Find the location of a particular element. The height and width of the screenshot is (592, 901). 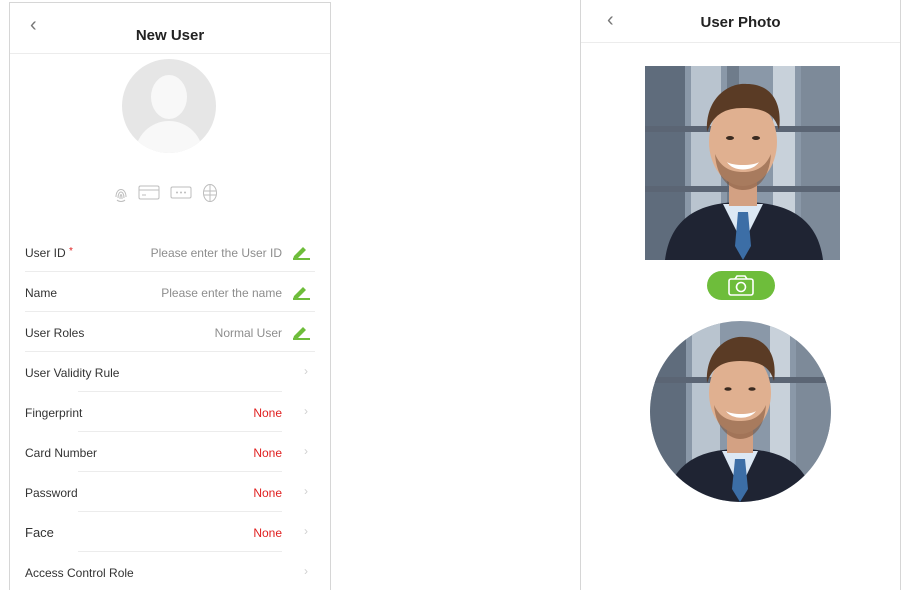

card-number-row: Card Number None › is located at coordinates (170, 452).